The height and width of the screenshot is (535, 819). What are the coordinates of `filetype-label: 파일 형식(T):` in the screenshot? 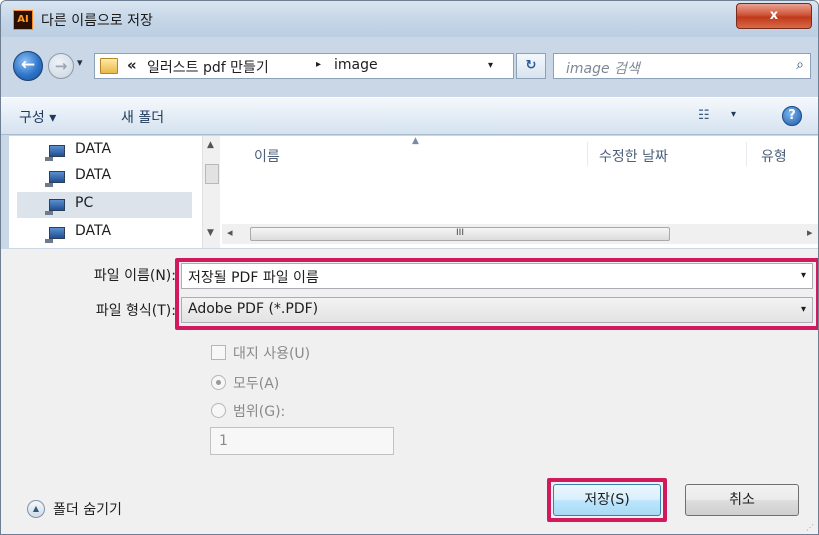 It's located at (135, 311).